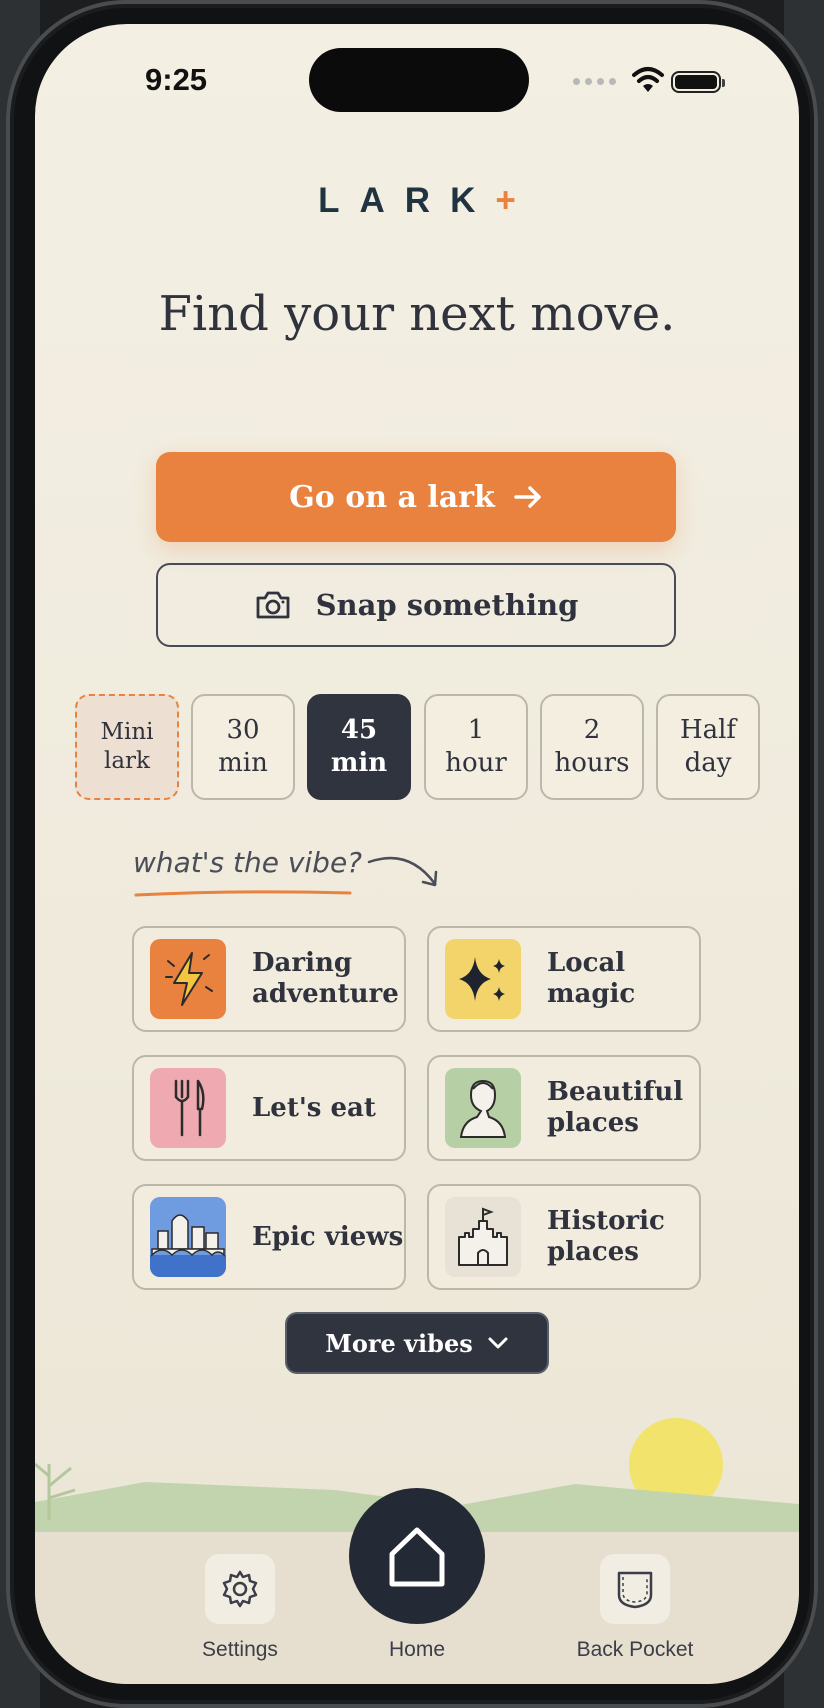 The image size is (824, 1708). Describe the element at coordinates (302, 963) in the screenshot. I see `vibe-line1: Daring` at that location.